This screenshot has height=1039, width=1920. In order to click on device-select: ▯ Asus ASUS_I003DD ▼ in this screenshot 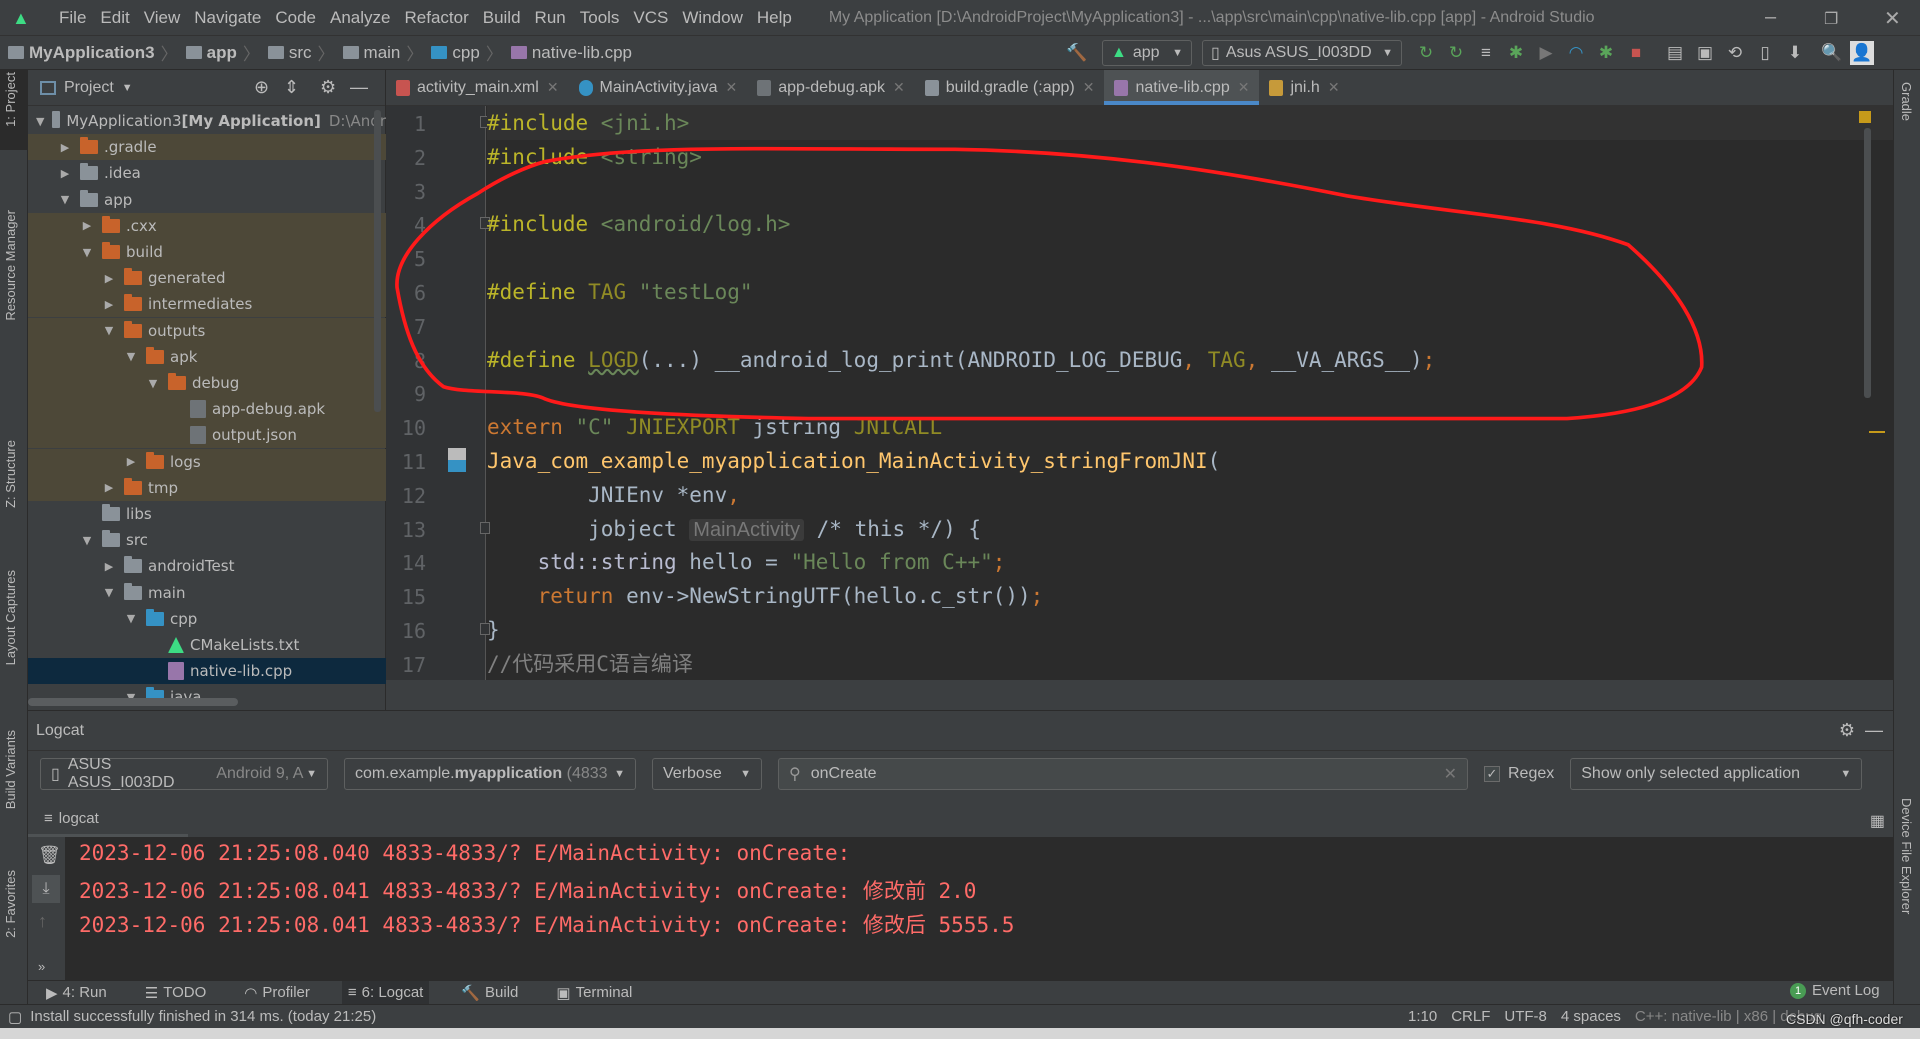, I will do `click(1302, 52)`.